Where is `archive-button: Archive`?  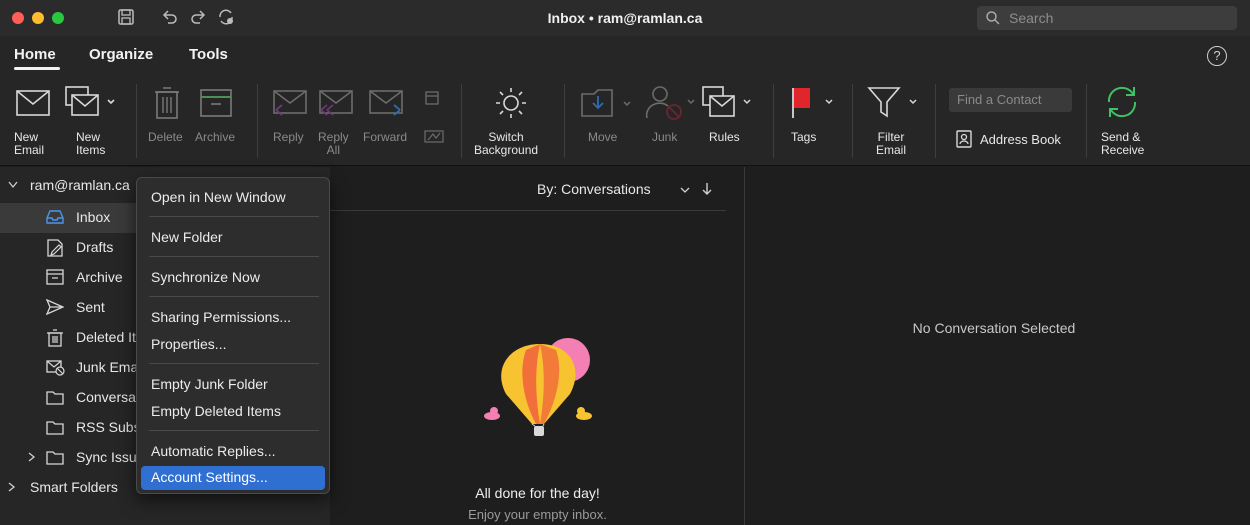
archive-button: Archive is located at coordinates (218, 121).